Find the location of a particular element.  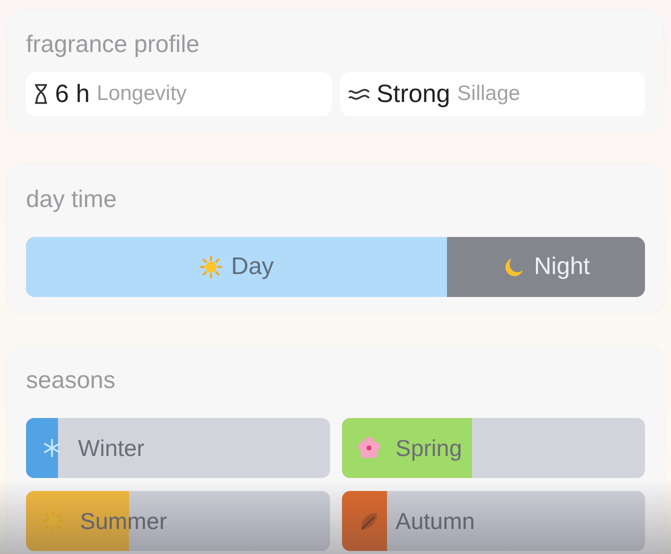

section-title: day time is located at coordinates (72, 200).